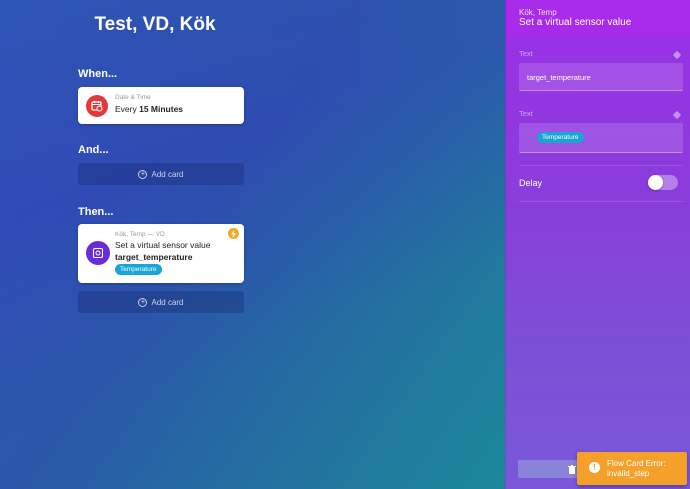 This screenshot has width=690, height=489. I want to click on flow-title: Test, VD, Kök, so click(155, 24).